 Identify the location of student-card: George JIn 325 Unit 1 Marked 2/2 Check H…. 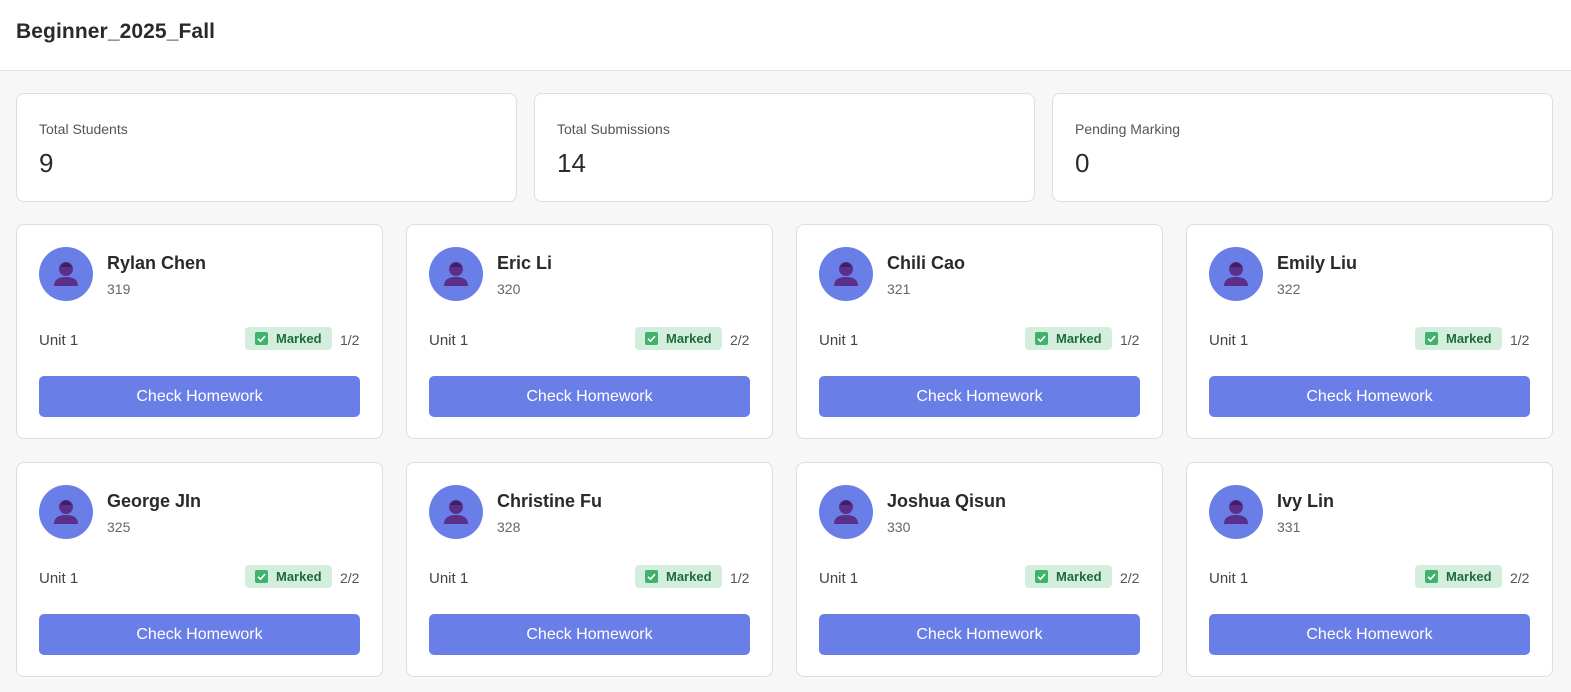
(199, 569).